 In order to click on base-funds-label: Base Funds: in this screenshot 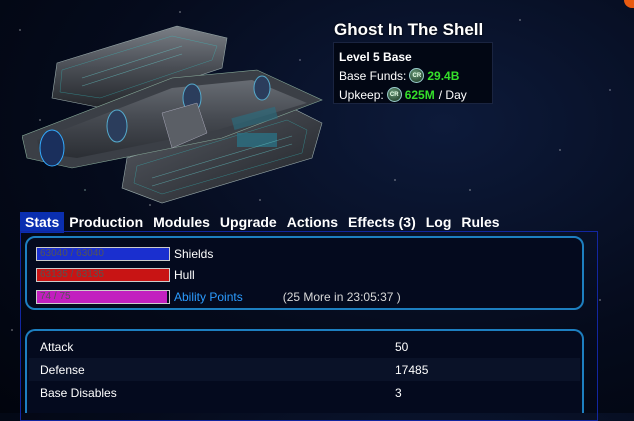, I will do `click(373, 75)`.